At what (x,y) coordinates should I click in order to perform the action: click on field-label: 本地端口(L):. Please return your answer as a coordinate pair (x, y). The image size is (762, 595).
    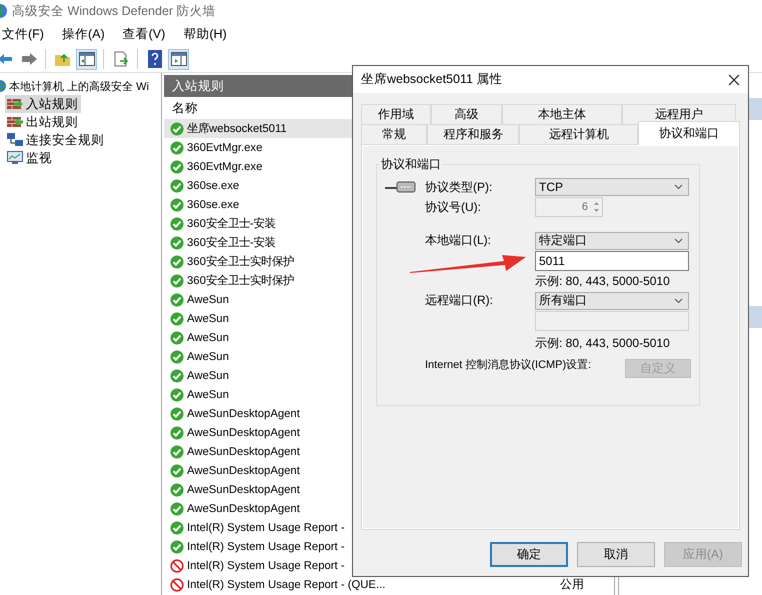
    Looking at the image, I should click on (458, 240).